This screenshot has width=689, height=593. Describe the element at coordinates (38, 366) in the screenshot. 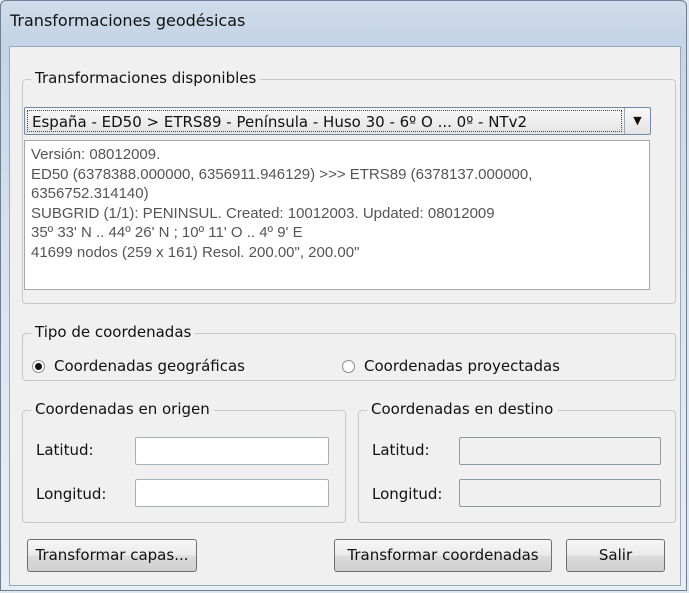

I see `radio-geographic-indicator` at that location.